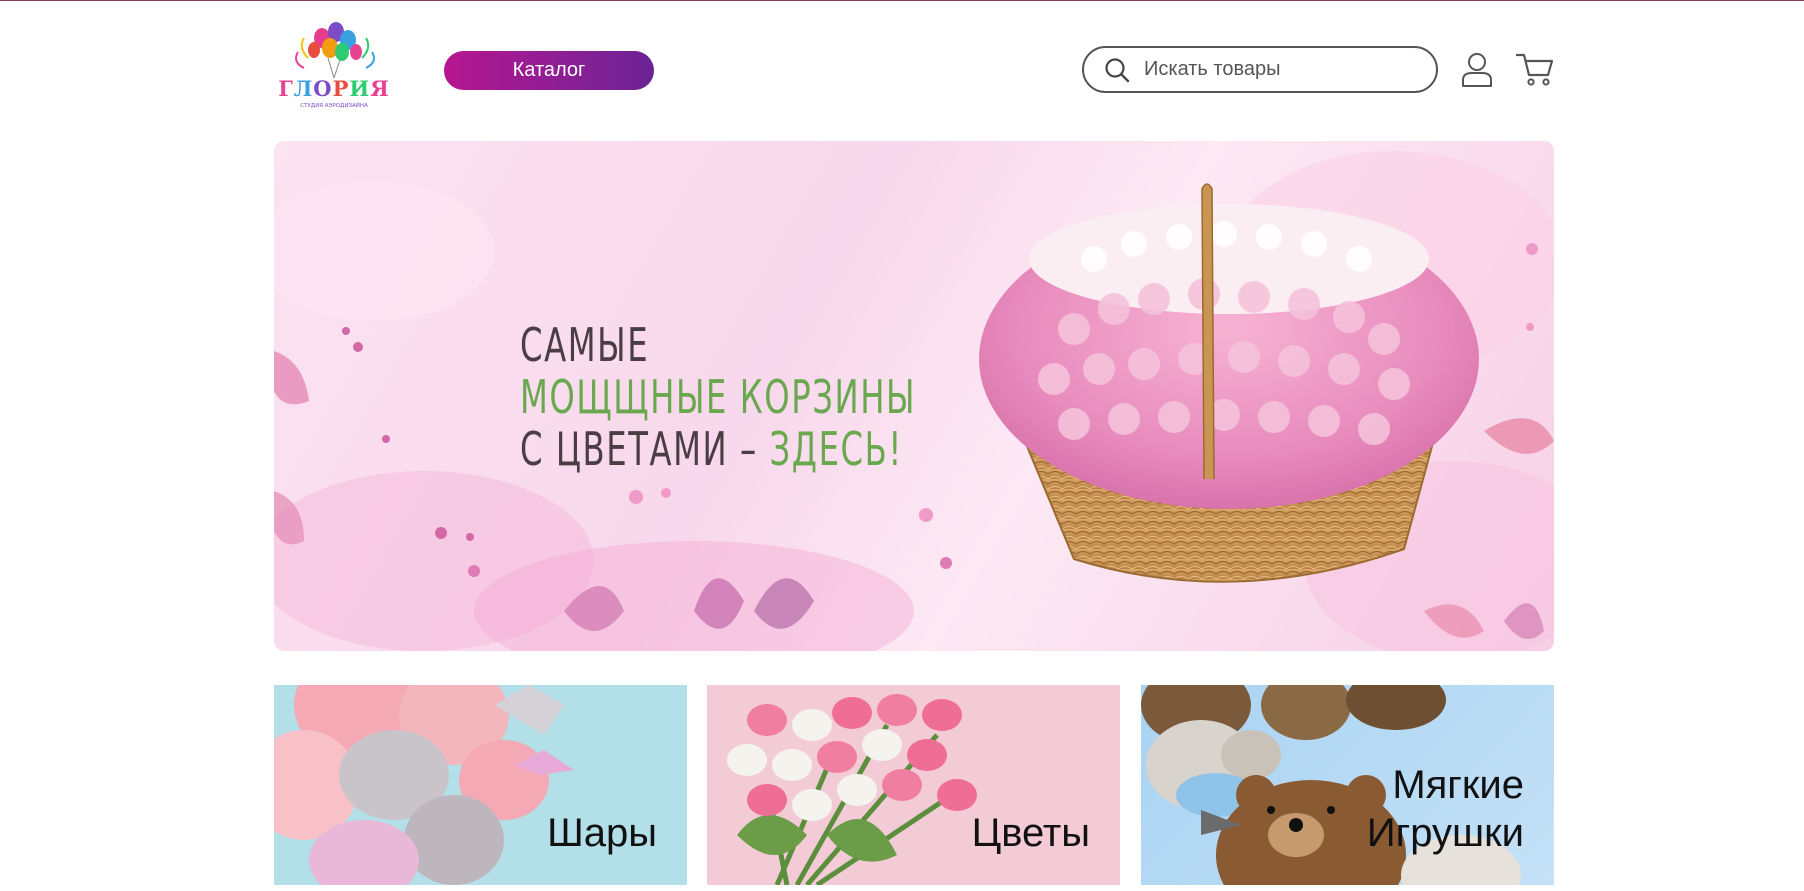 Image resolution: width=1804 pixels, height=891 pixels. What do you see at coordinates (1477, 70) in the screenshot?
I see `user-icon` at bounding box center [1477, 70].